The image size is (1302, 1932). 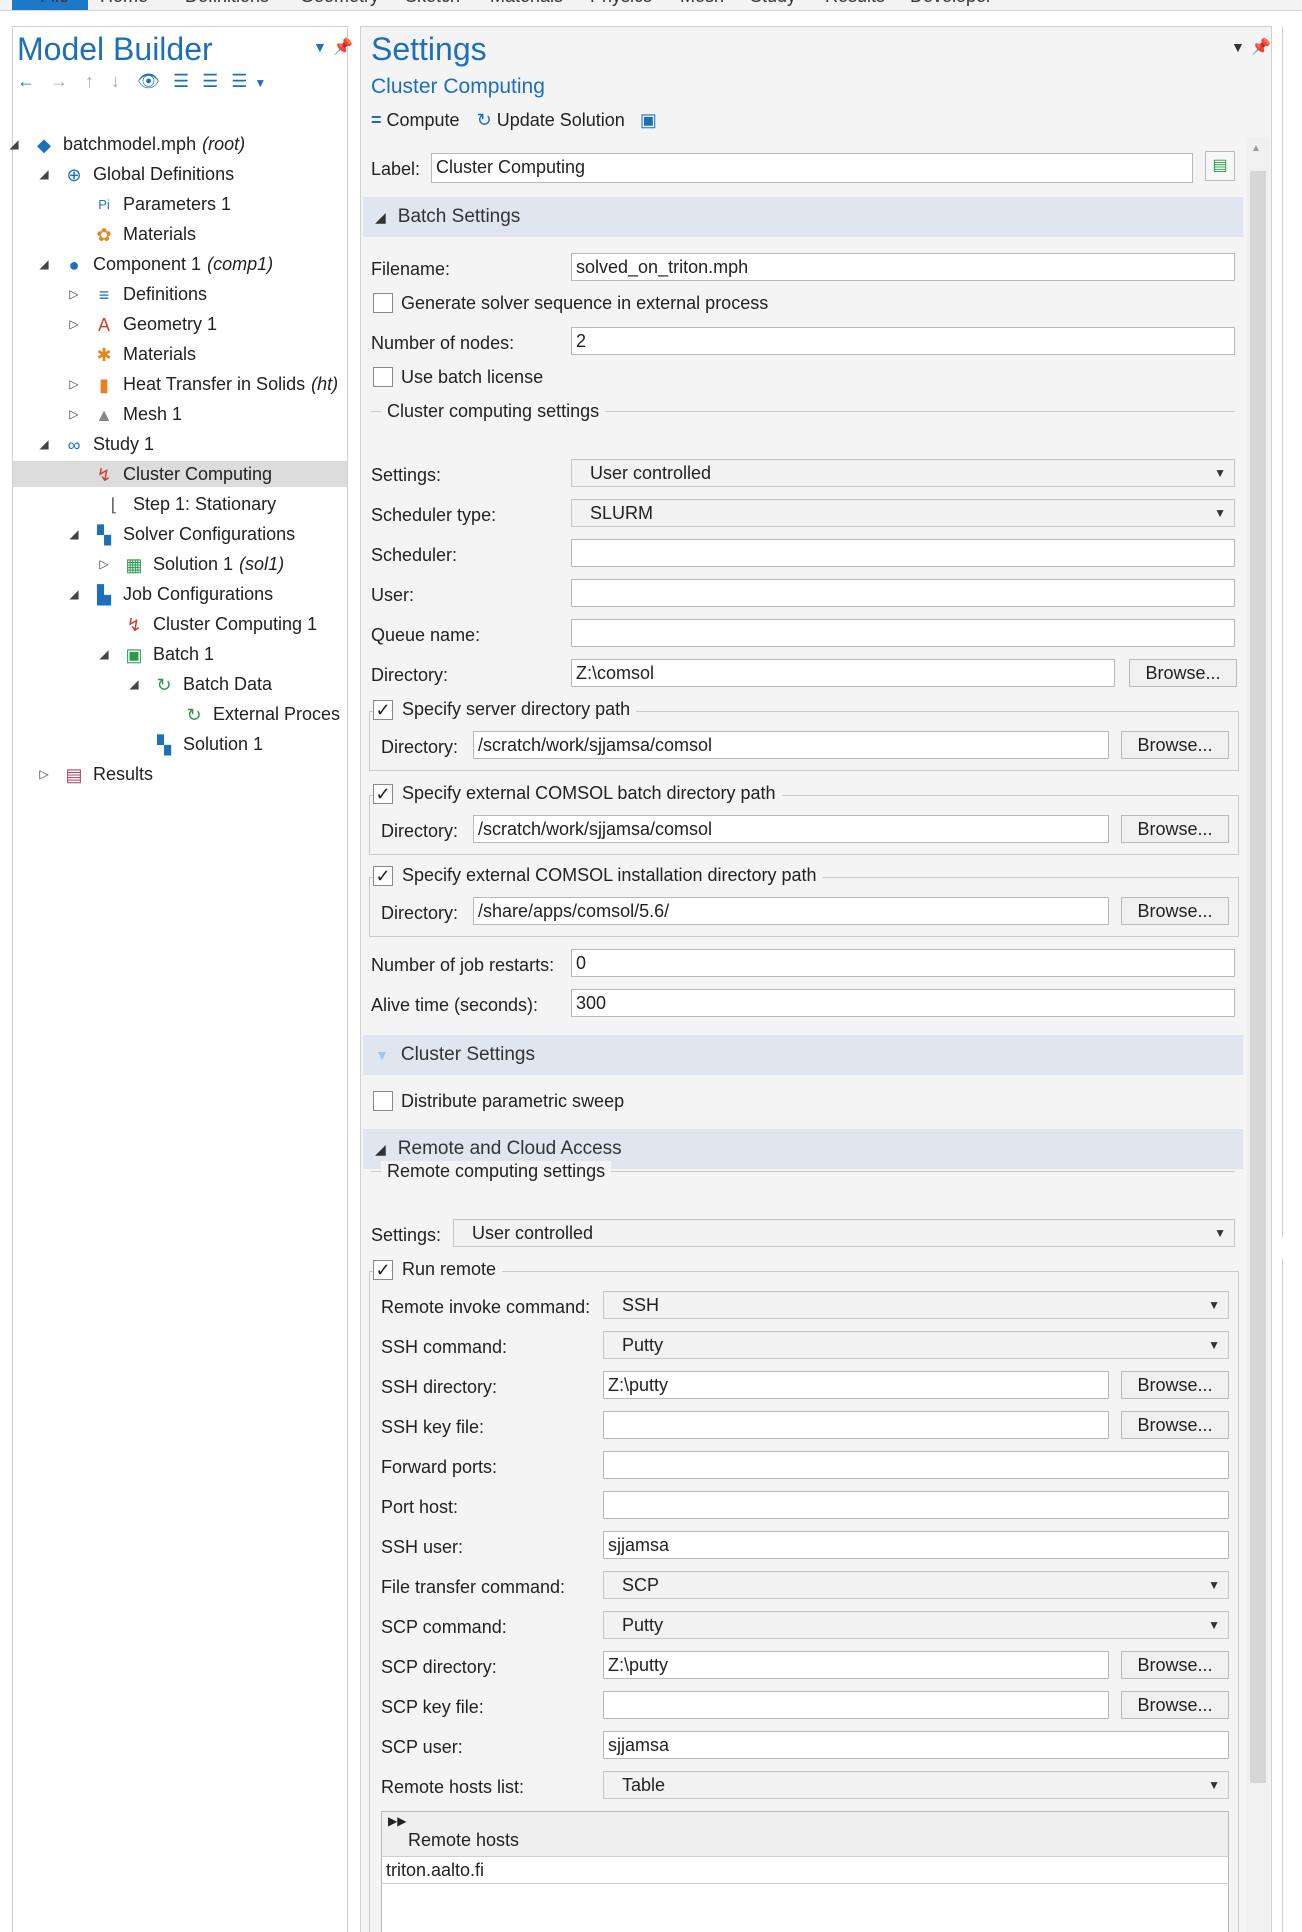 I want to click on ribbon-tab: Developer, so click(x=951, y=3).